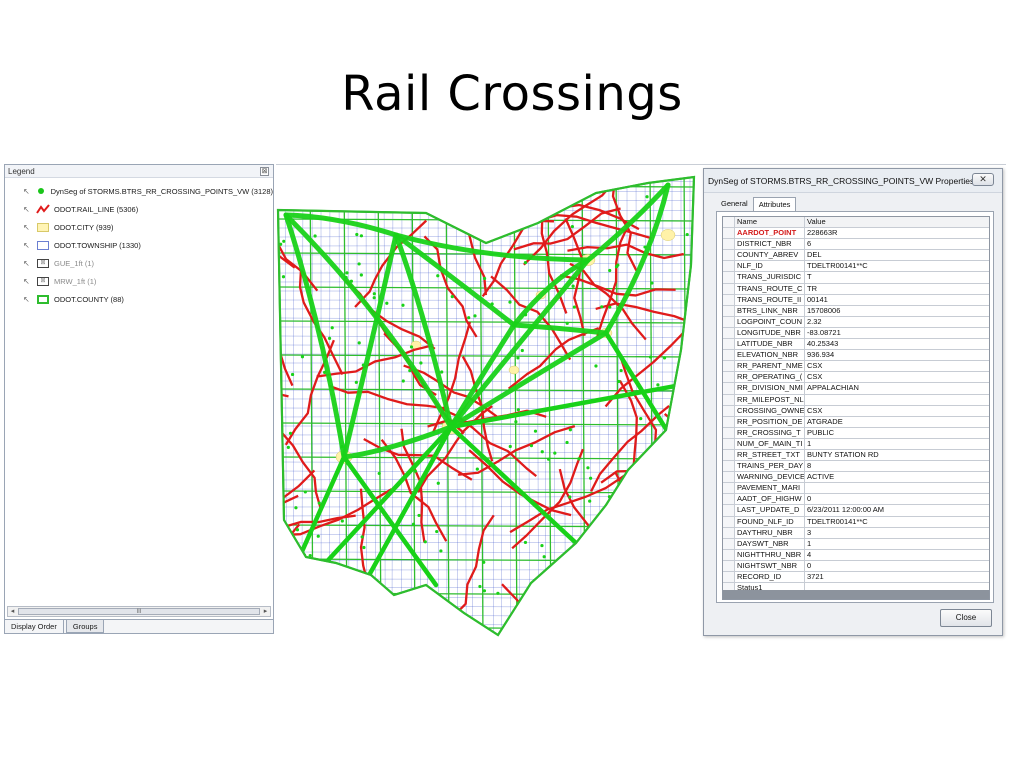 The image size is (1024, 768). What do you see at coordinates (897, 244) in the screenshot?
I see `attribute-value: 6` at bounding box center [897, 244].